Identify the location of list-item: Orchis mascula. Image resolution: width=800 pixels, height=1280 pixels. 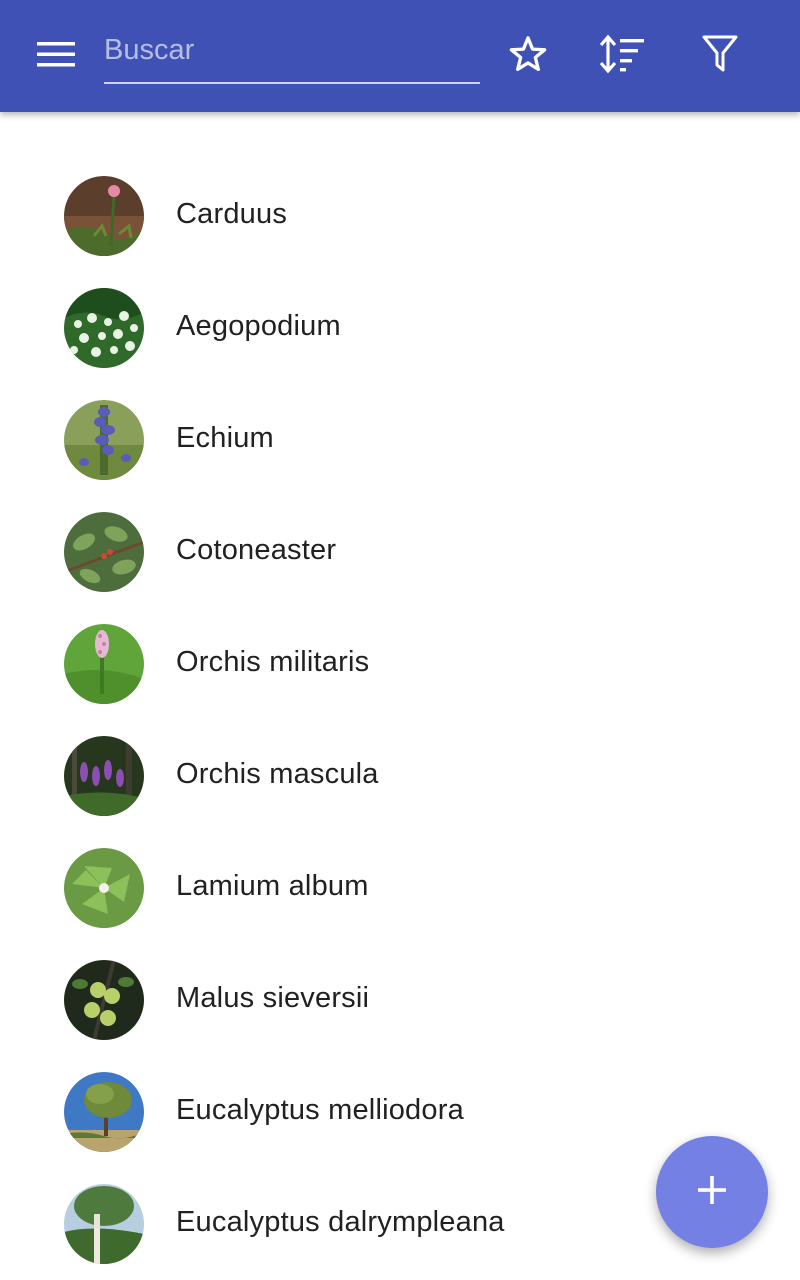
(400, 776).